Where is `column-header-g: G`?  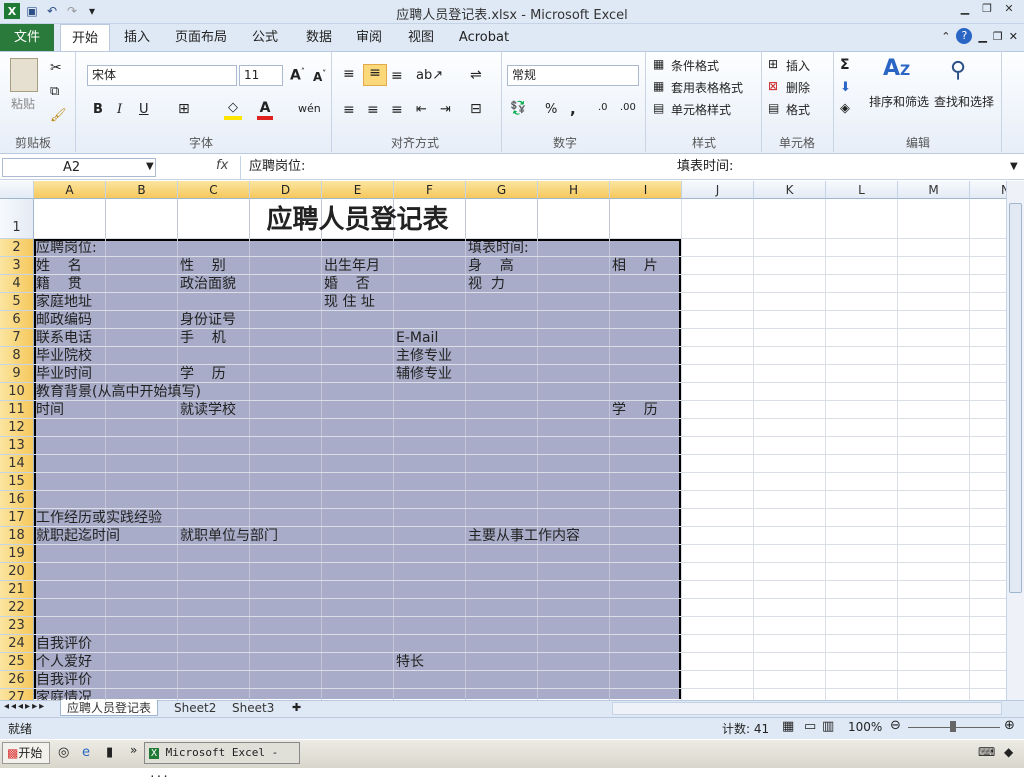 column-header-g: G is located at coordinates (502, 190).